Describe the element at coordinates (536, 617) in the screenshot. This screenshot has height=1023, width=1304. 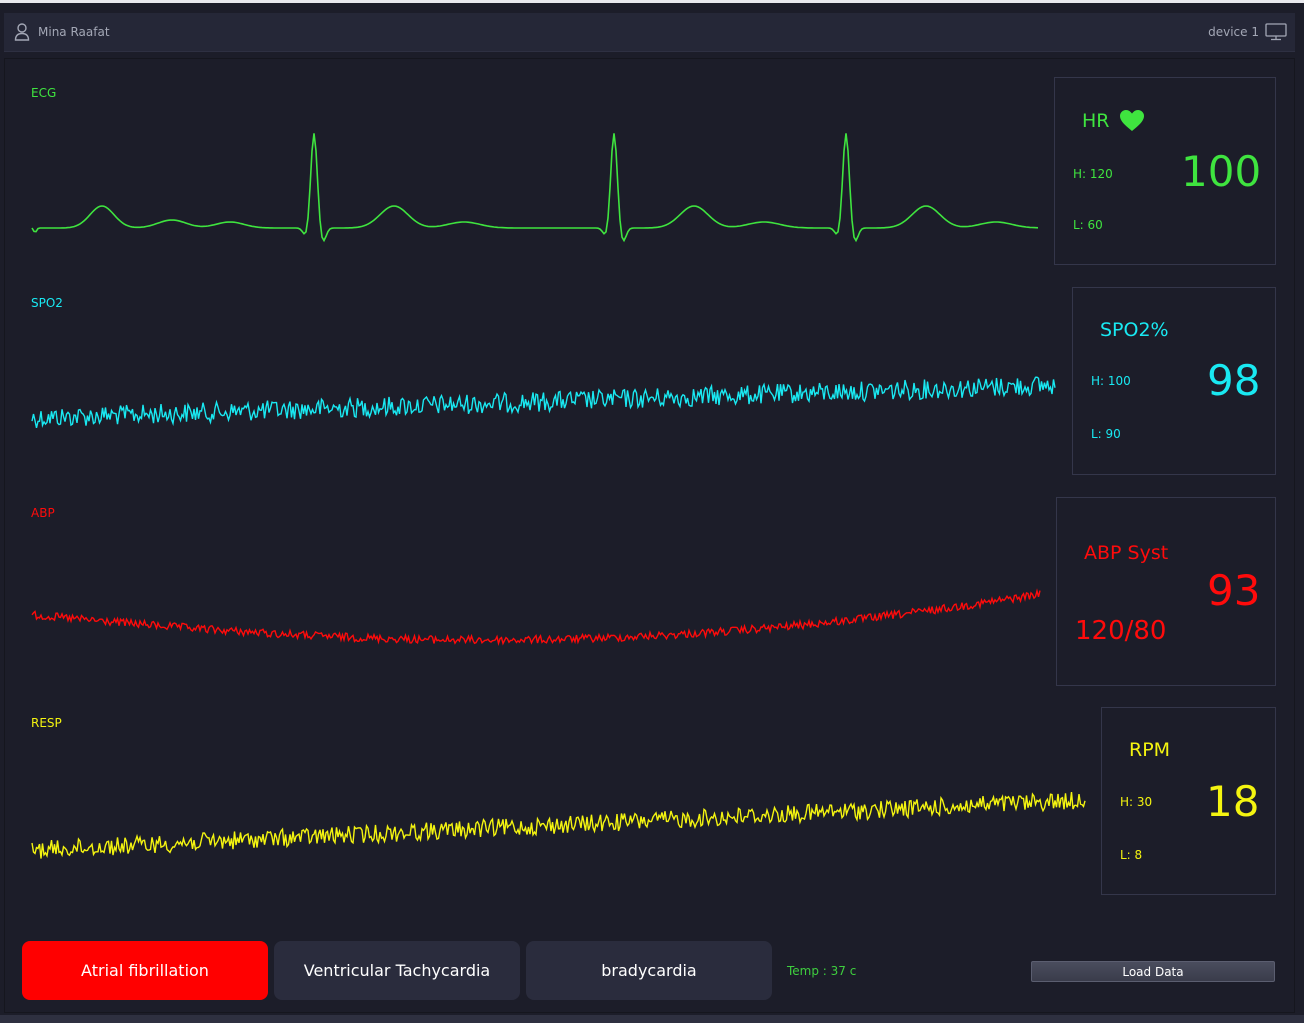
I see `abp-waveform` at that location.